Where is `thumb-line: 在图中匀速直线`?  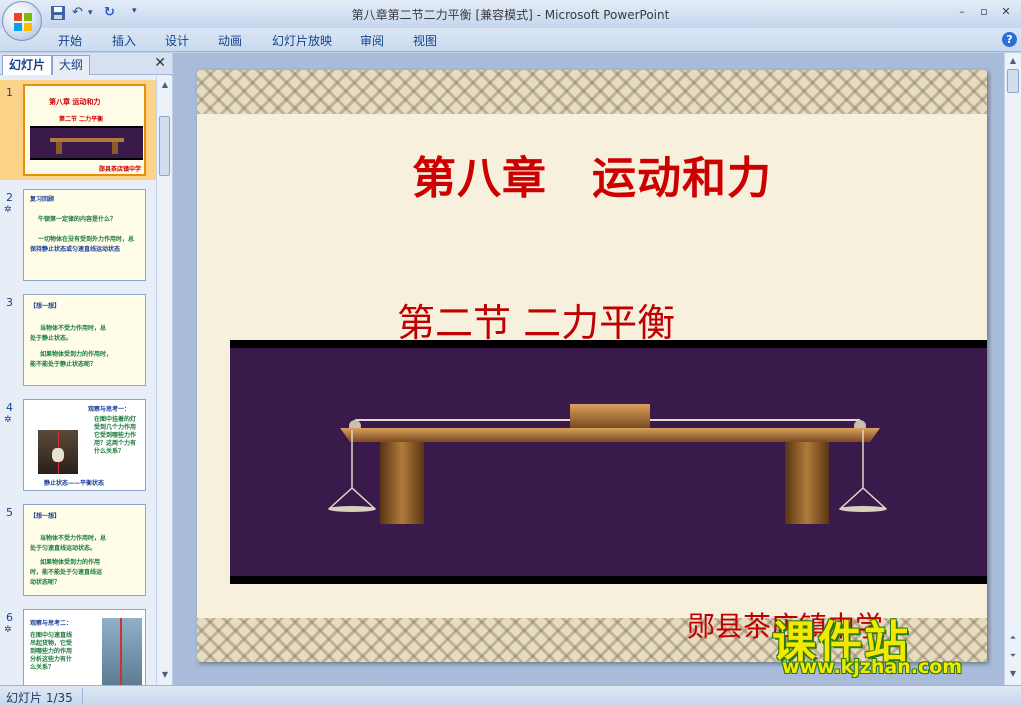 thumb-line: 在图中匀速直线 is located at coordinates (51, 635).